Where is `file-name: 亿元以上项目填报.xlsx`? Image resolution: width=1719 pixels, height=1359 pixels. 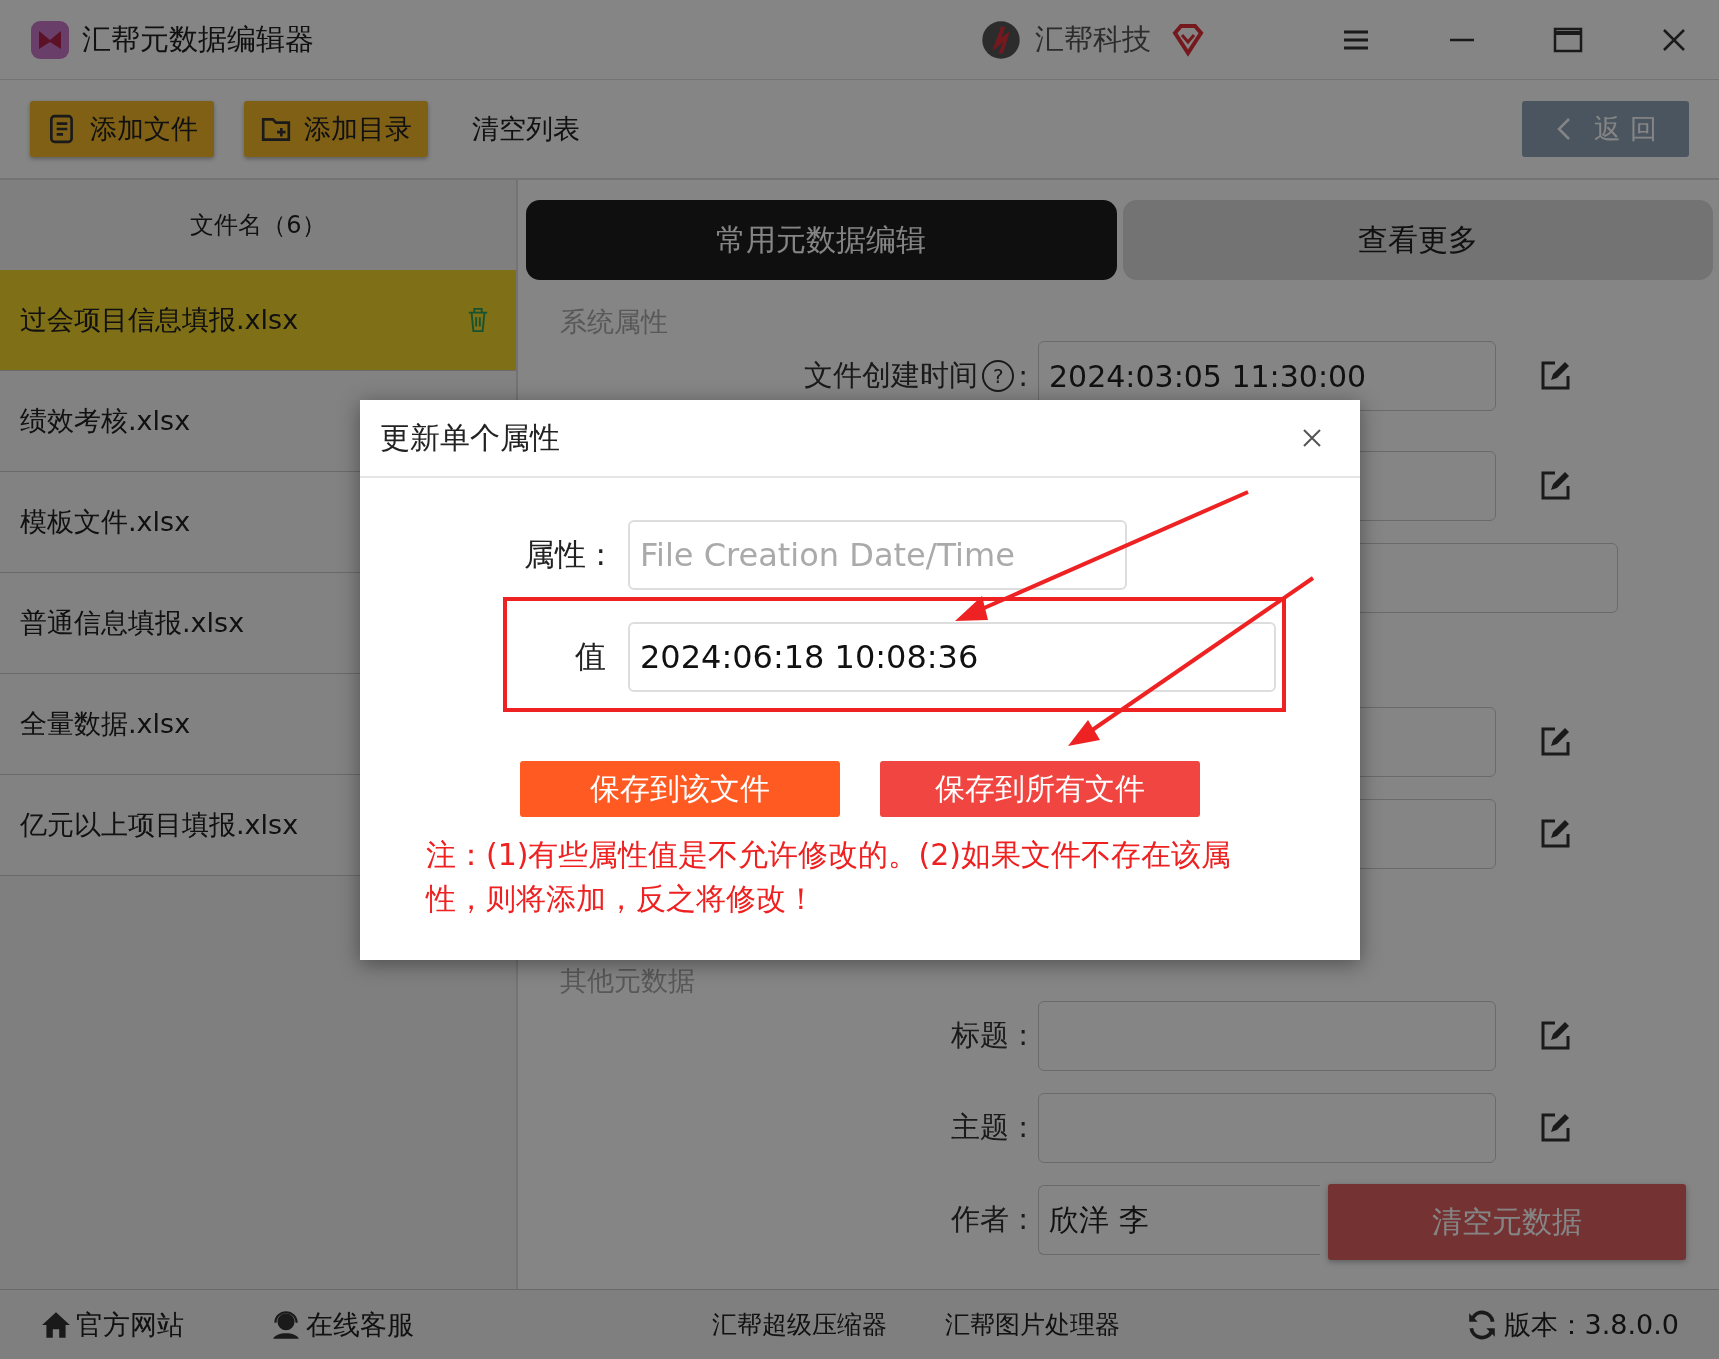 file-name: 亿元以上项目填报.xlsx is located at coordinates (159, 825).